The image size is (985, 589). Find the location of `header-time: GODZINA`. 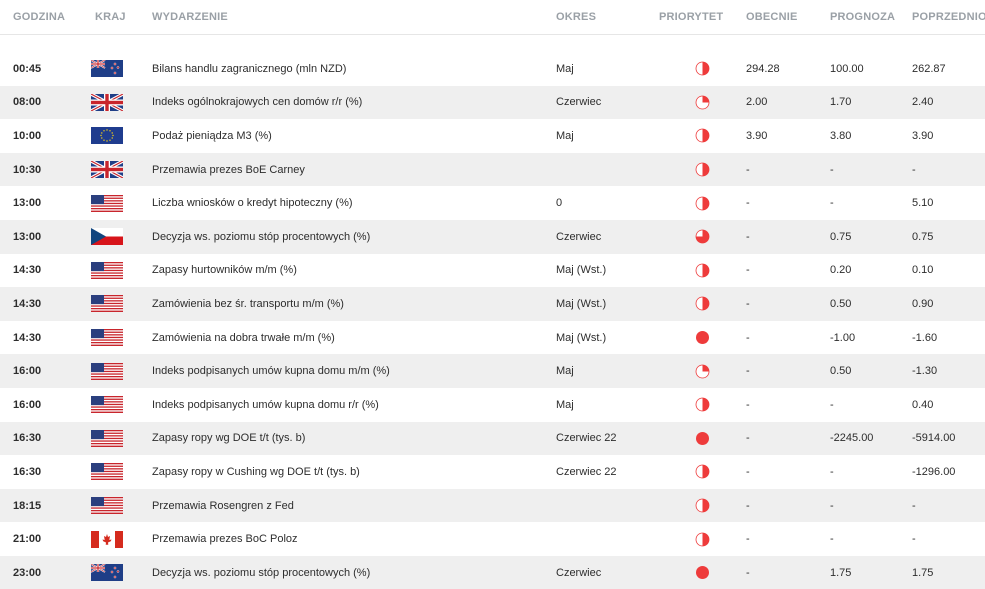

header-time: GODZINA is located at coordinates (45, 17).